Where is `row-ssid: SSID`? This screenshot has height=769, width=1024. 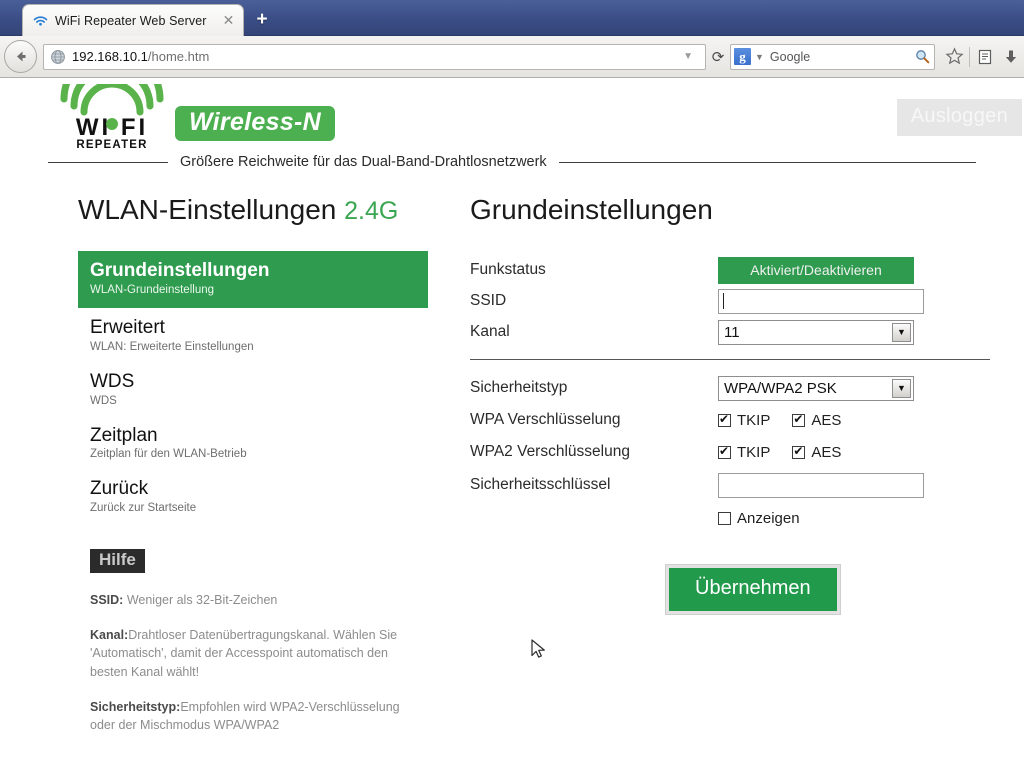
row-ssid: SSID is located at coordinates (730, 301).